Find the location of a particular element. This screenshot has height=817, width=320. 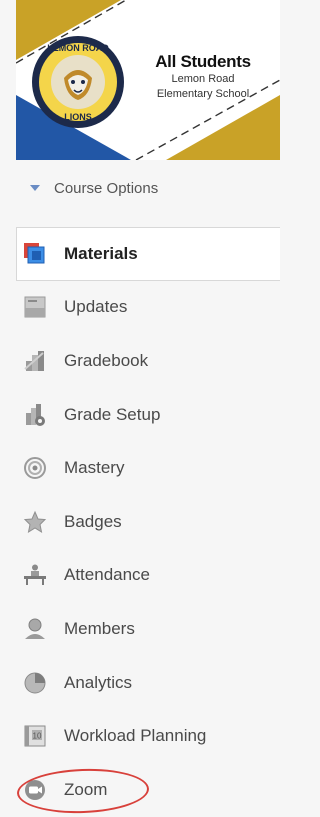

lions-logo-icon: LEMON ROAD LIONS is located at coordinates (78, 82).